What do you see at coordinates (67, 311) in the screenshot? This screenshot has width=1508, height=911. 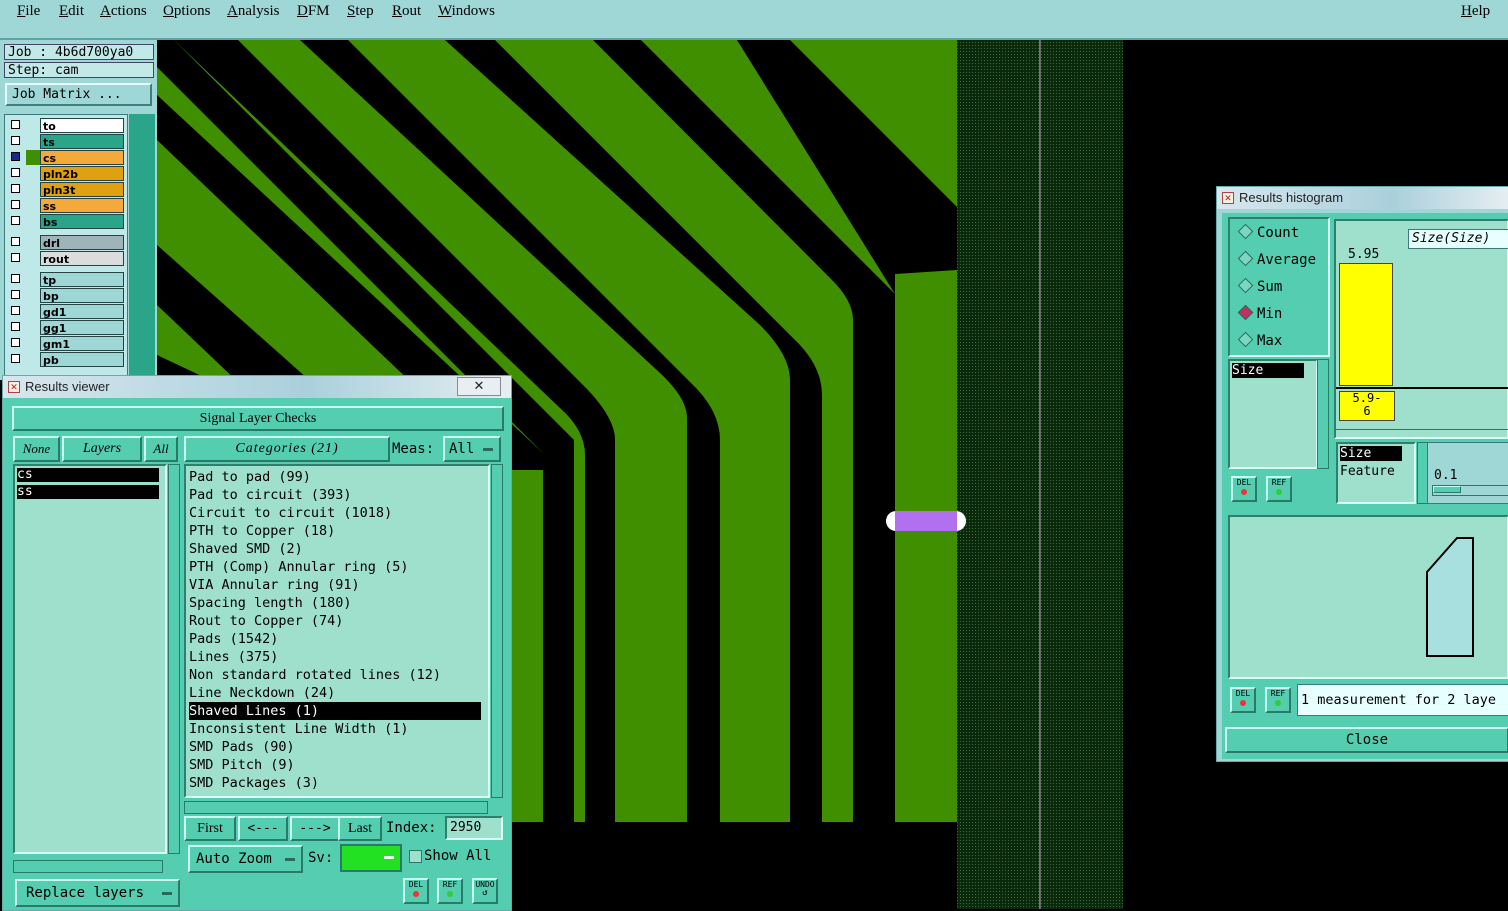 I see `layer-row-gd1: gd1` at bounding box center [67, 311].